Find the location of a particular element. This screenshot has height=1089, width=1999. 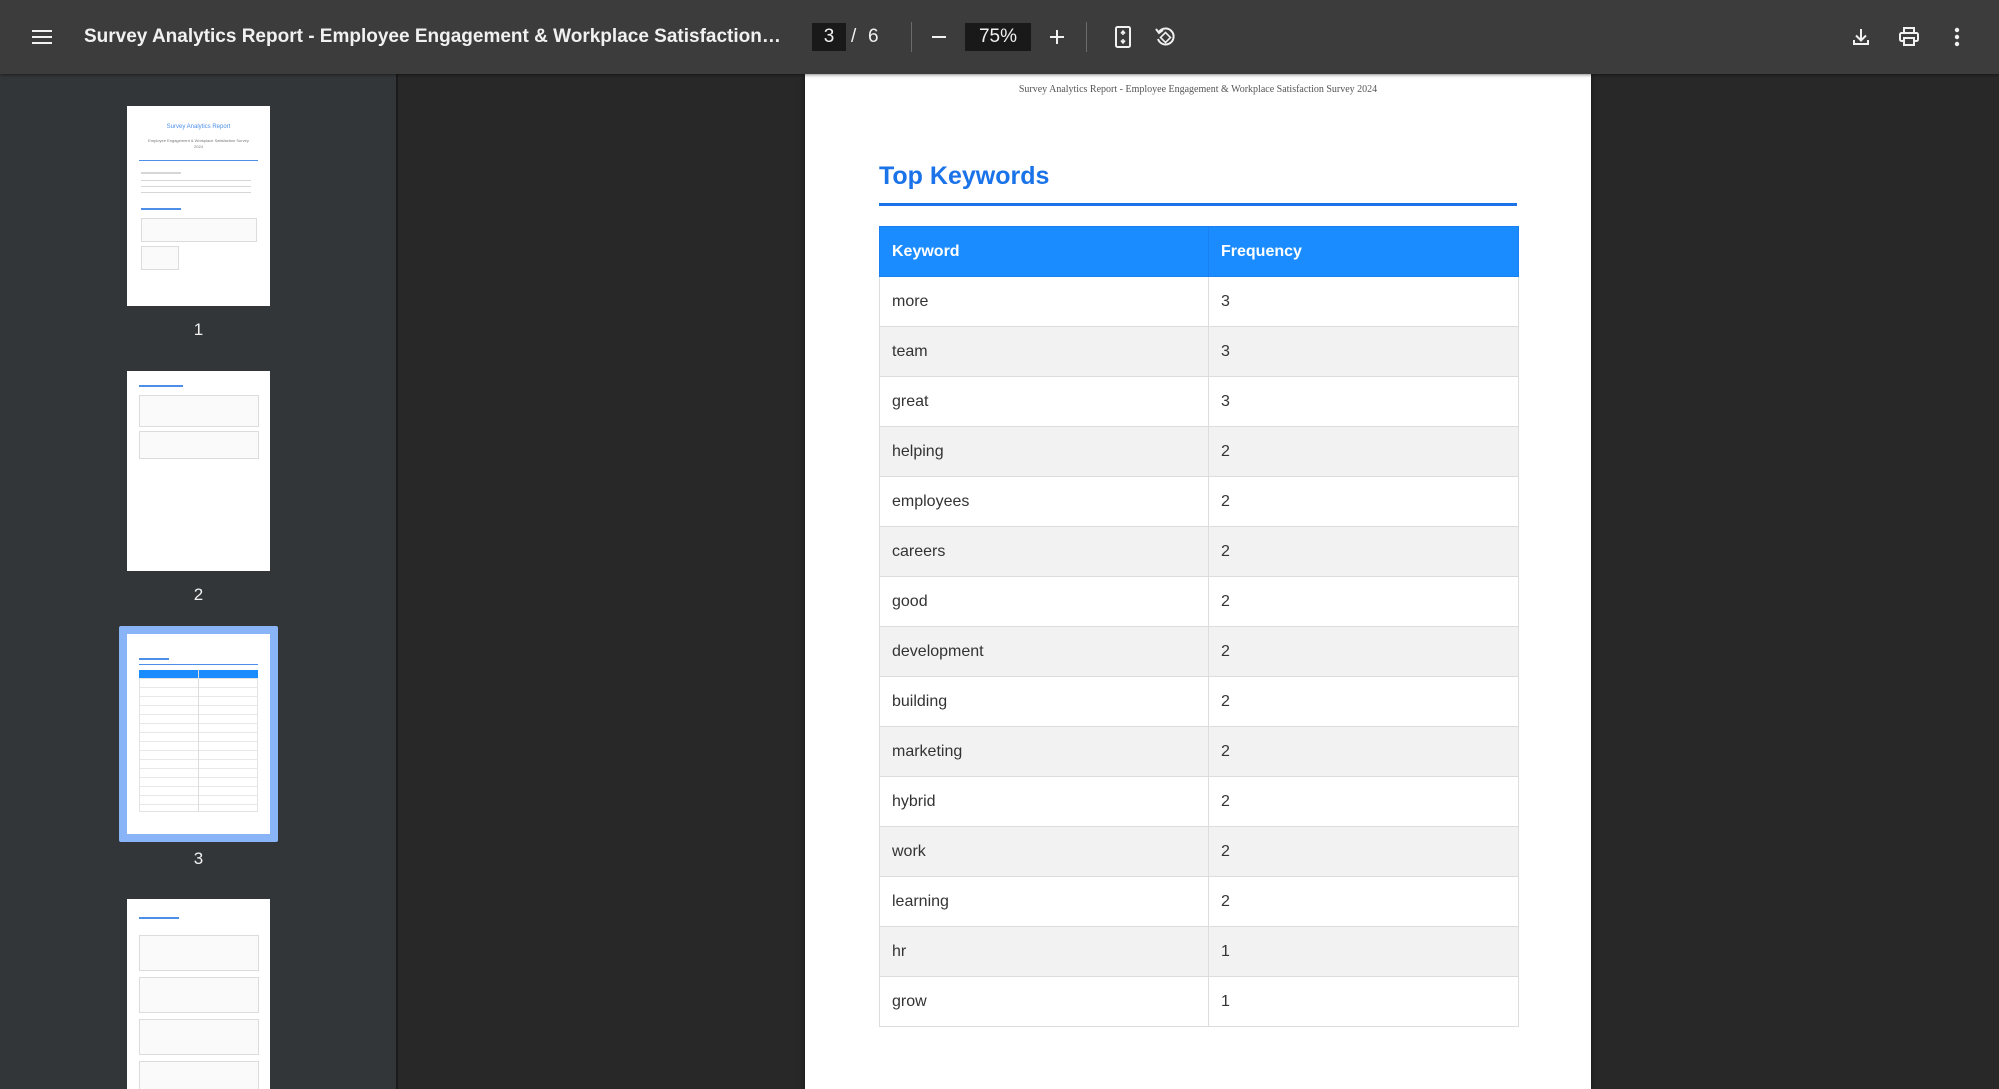

keyword-cell: team is located at coordinates (1044, 351).